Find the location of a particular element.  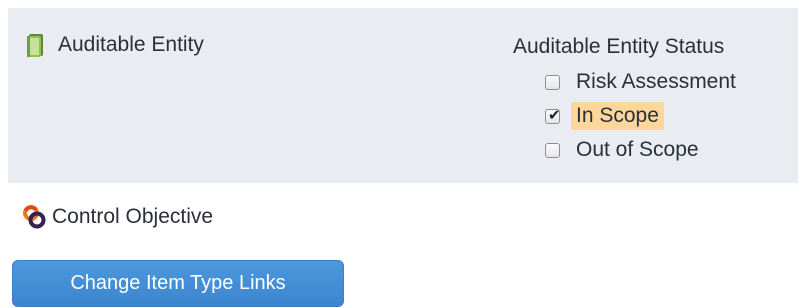

in-scope-checkbox: ✔ is located at coordinates (553, 114).